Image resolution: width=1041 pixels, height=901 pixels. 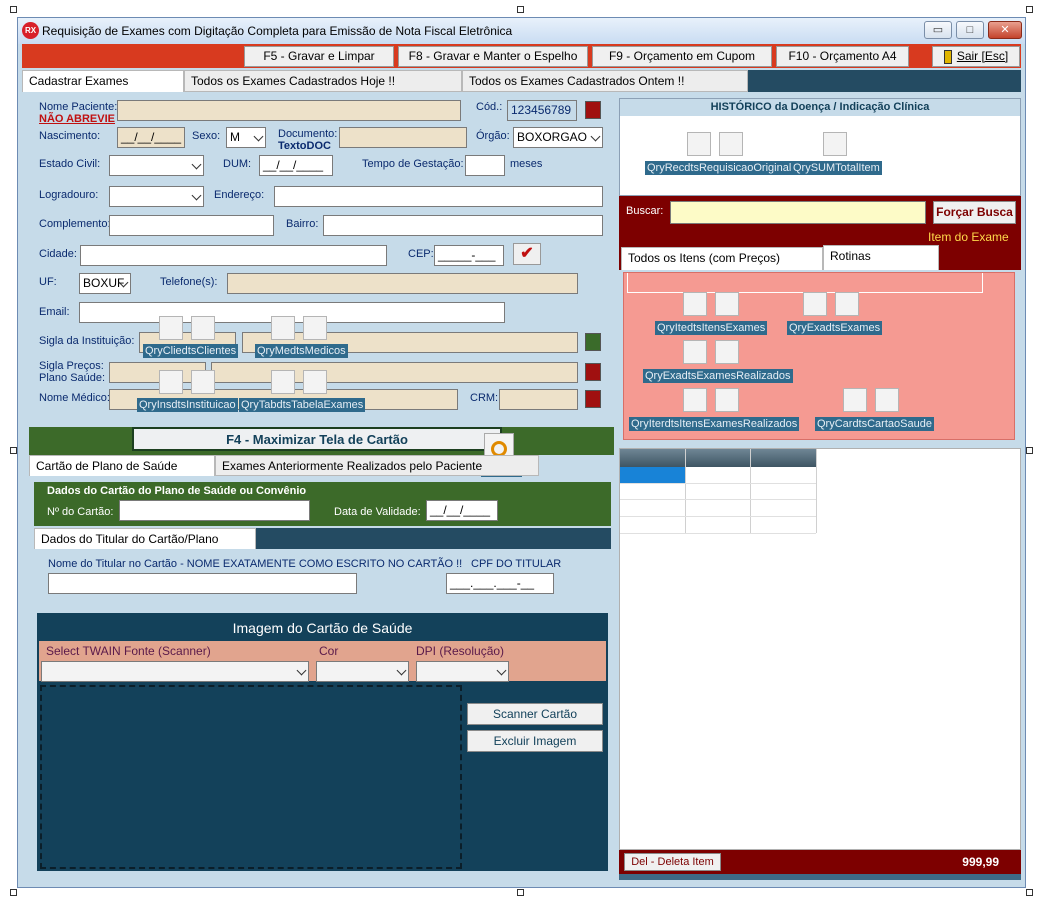 I want to click on qry-itens-exames-label: QryItedtsItensExames, so click(x=711, y=328).